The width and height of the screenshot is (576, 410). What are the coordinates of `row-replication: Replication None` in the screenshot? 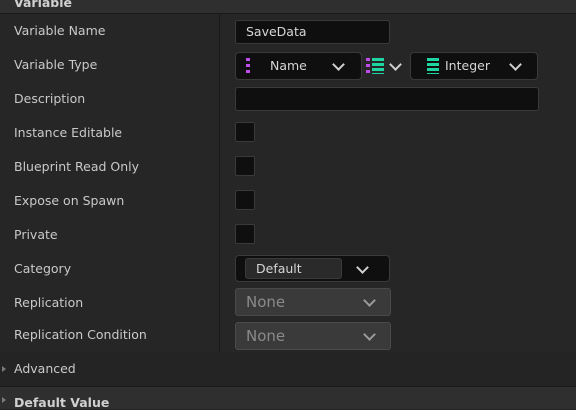 It's located at (288, 303).